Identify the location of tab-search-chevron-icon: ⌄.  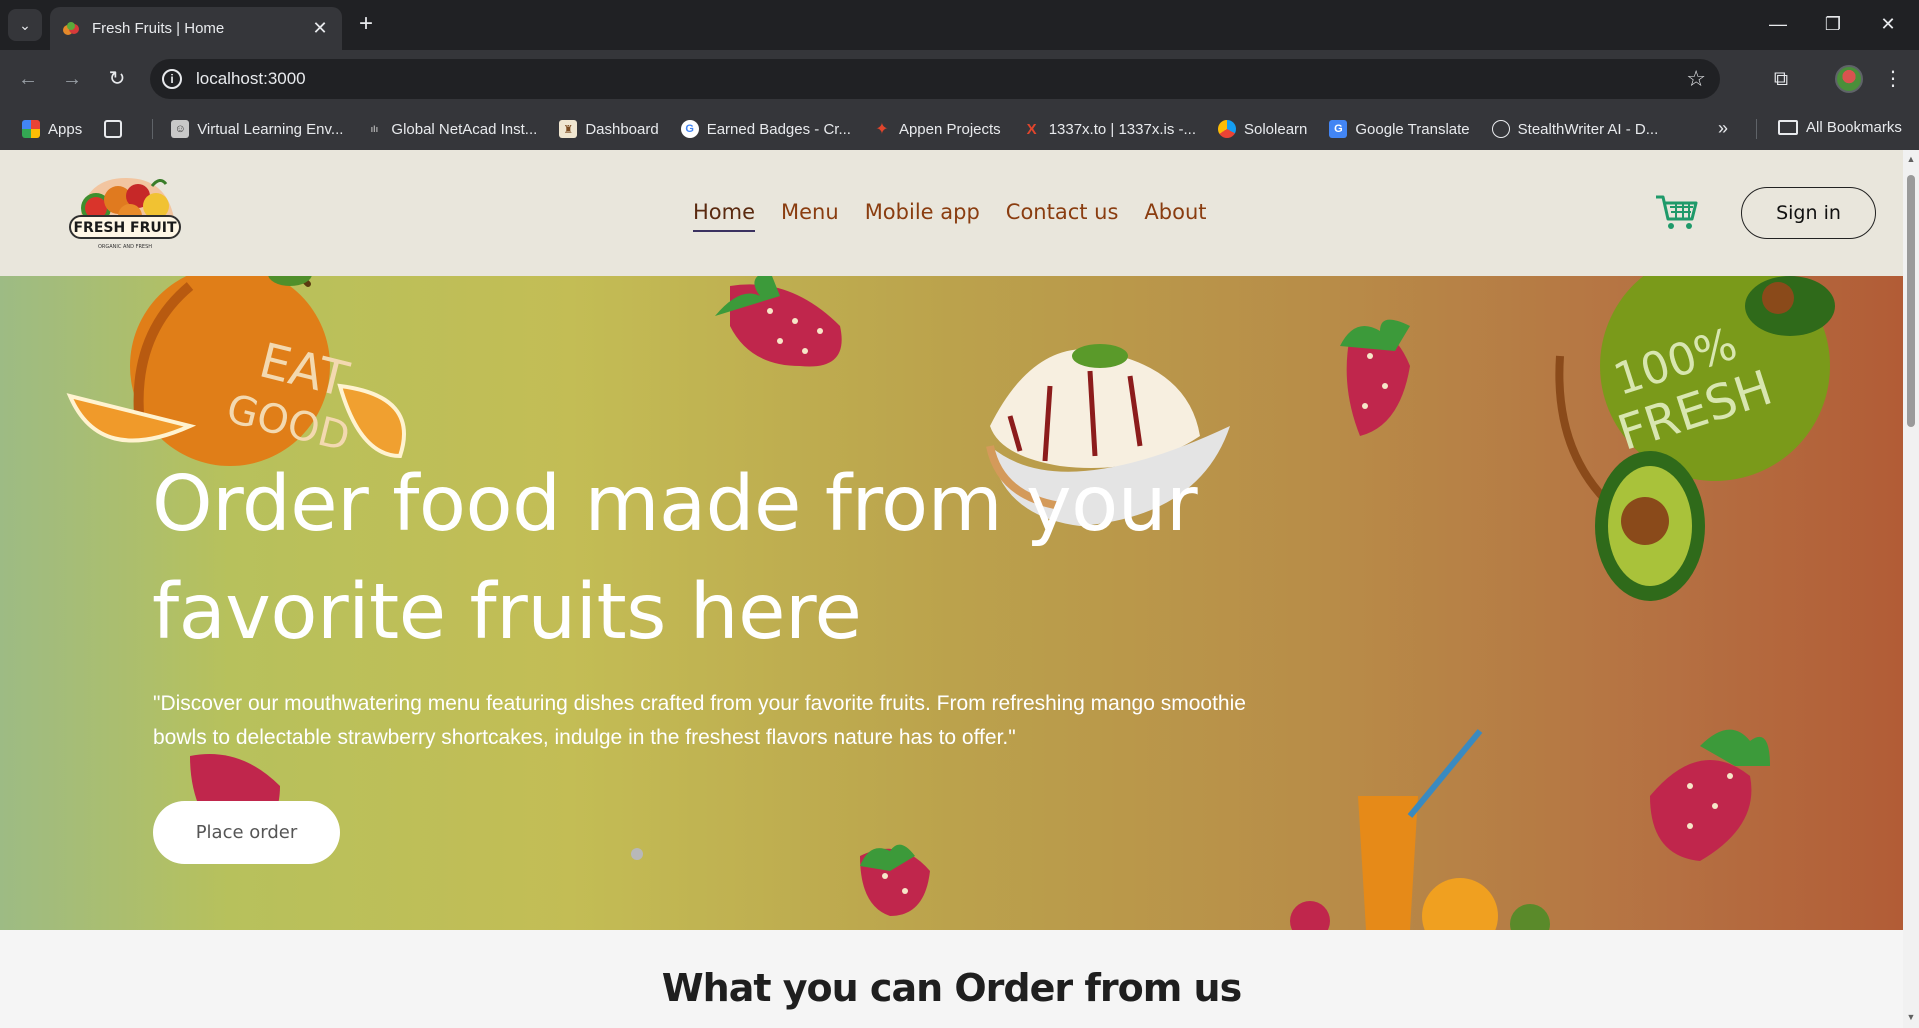
(25, 25).